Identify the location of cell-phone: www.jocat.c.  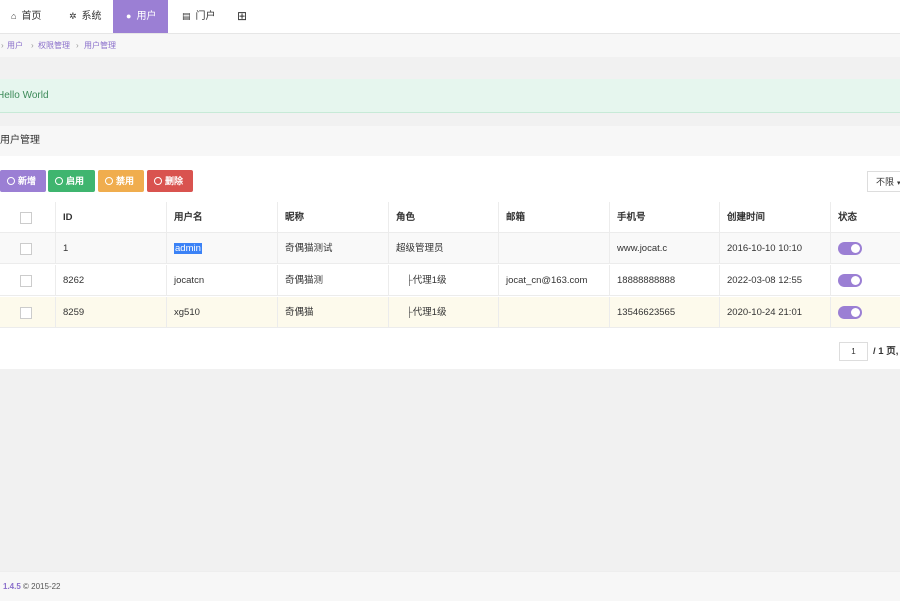
(665, 248).